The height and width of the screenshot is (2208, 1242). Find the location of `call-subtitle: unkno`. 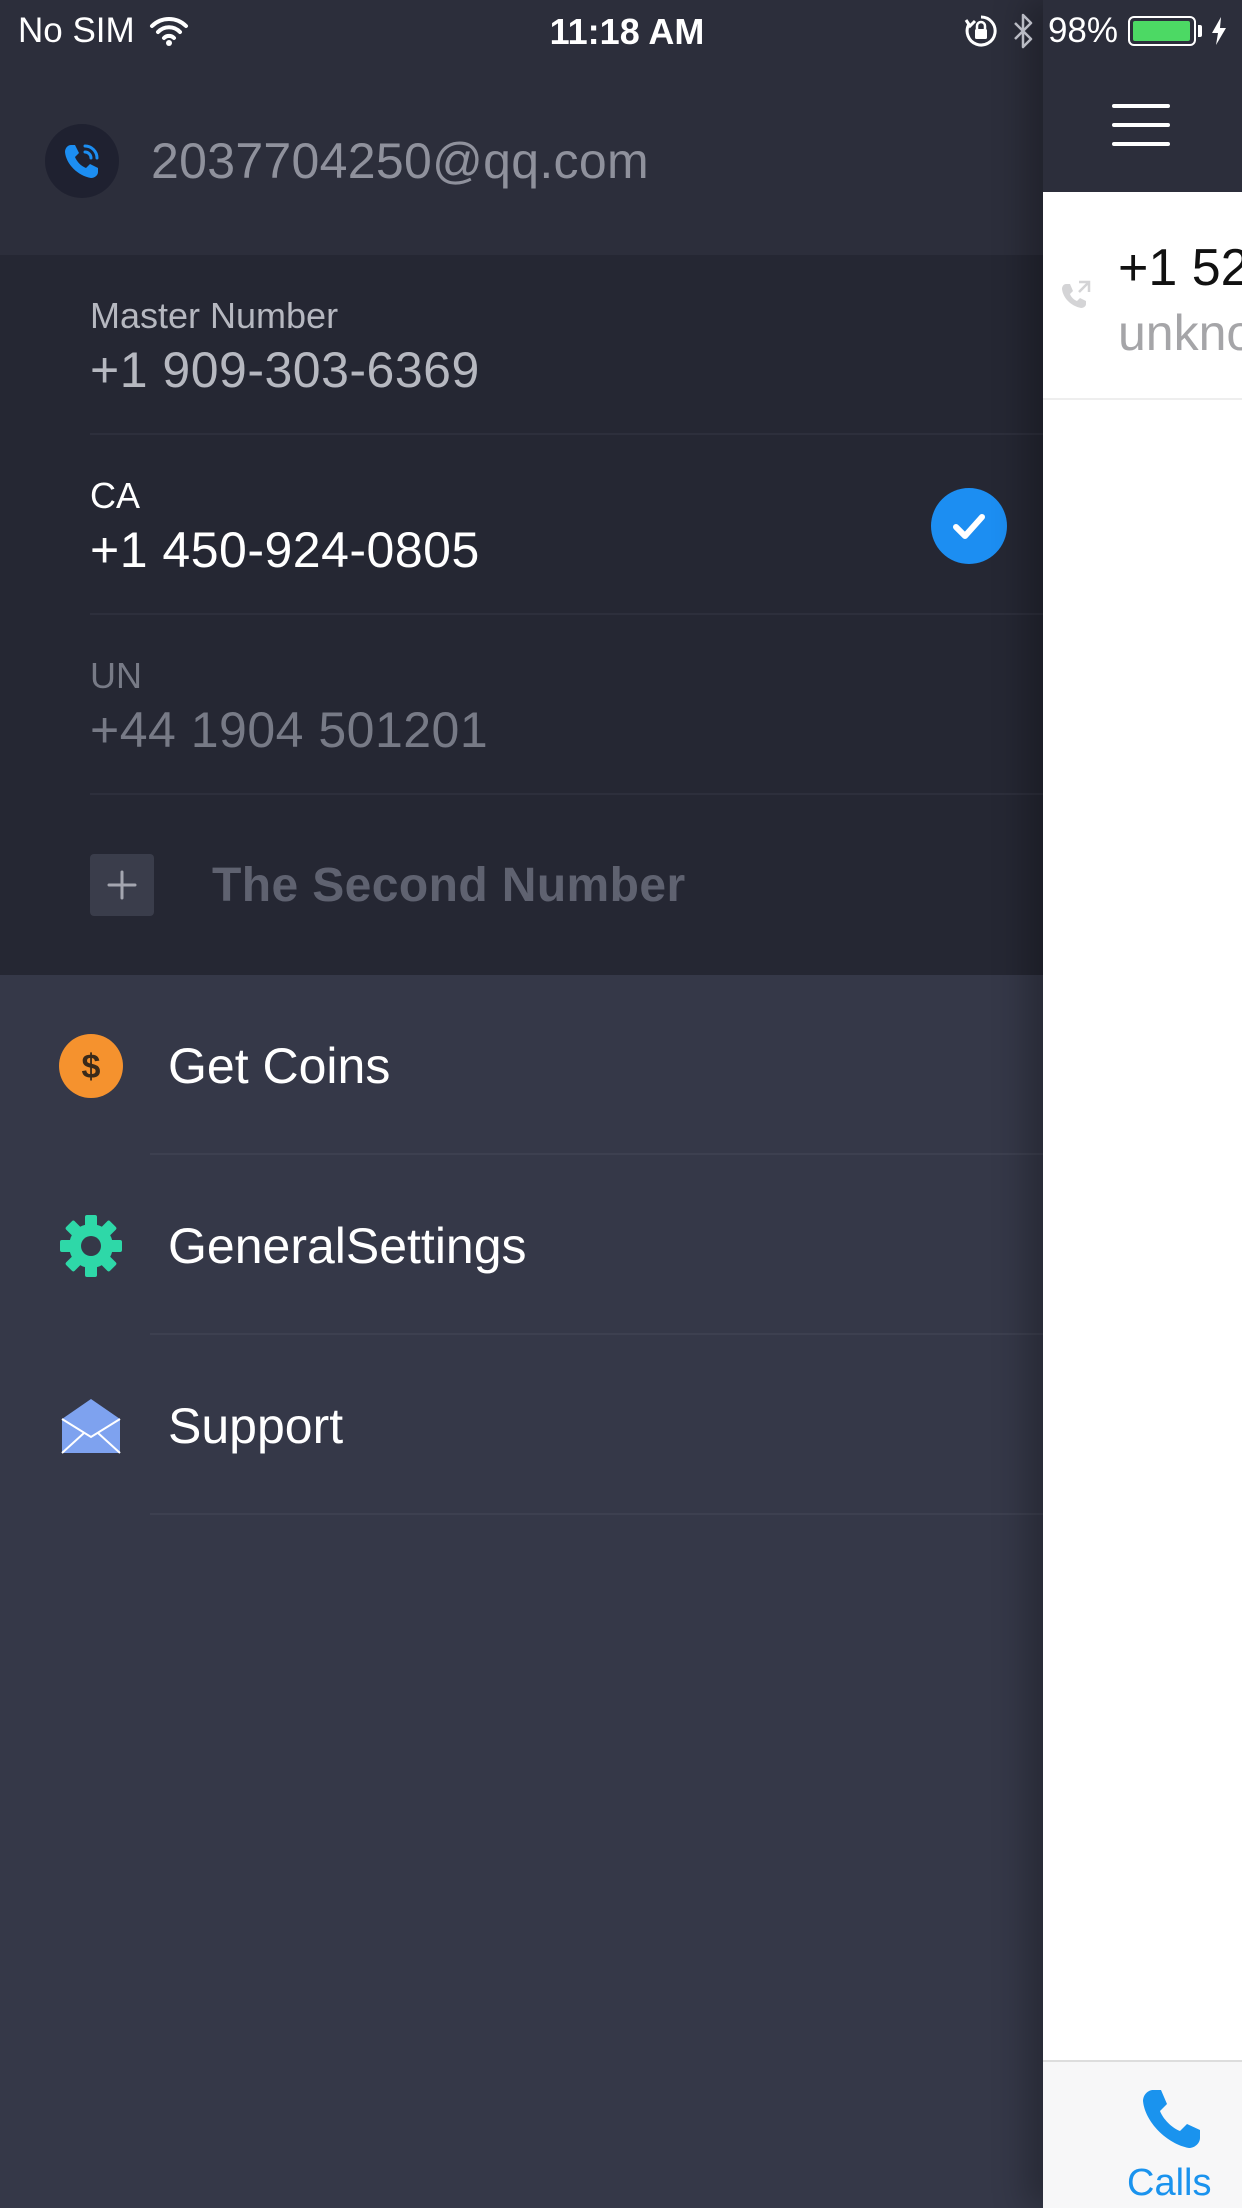

call-subtitle: unkno is located at coordinates (1180, 333).